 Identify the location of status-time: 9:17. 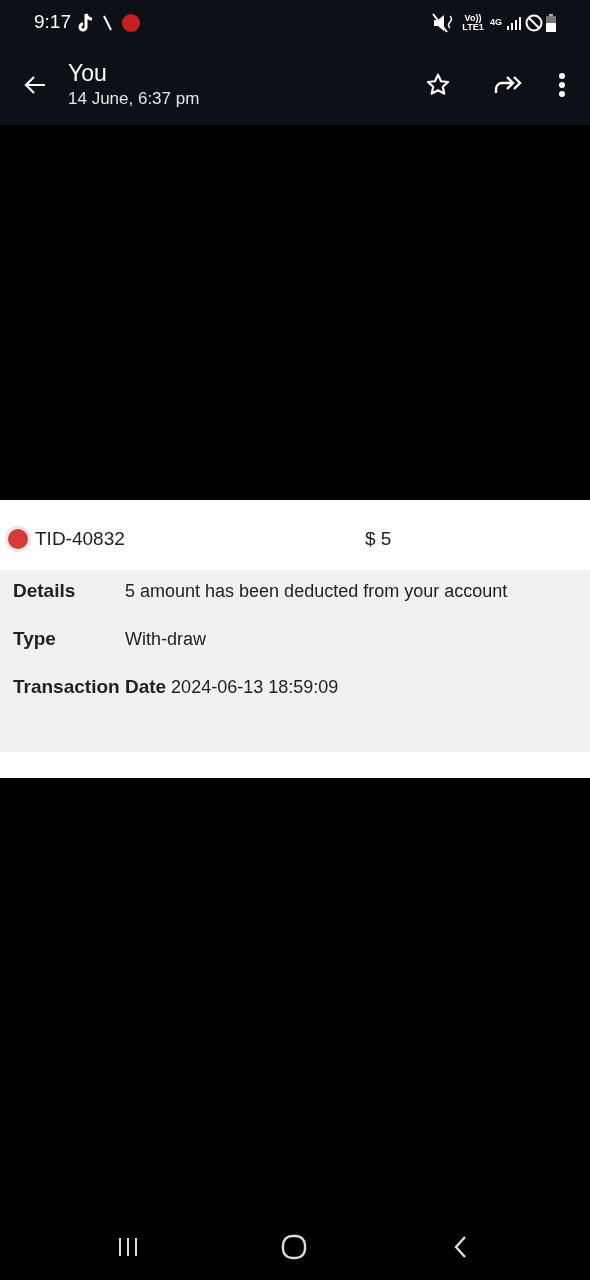
(52, 22).